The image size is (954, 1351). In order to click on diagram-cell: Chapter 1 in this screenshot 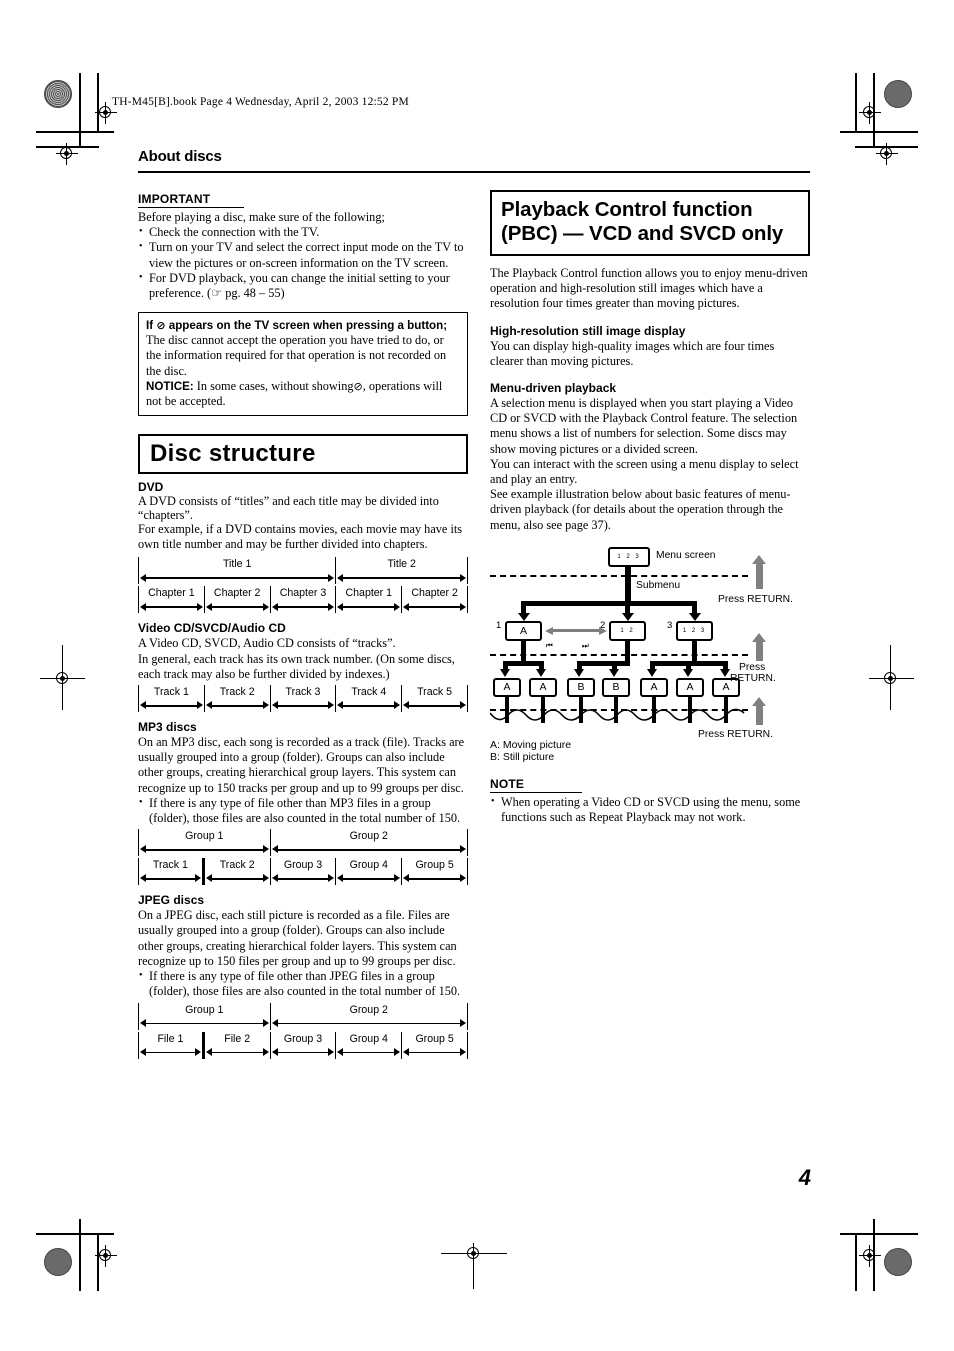, I will do `click(172, 600)`.